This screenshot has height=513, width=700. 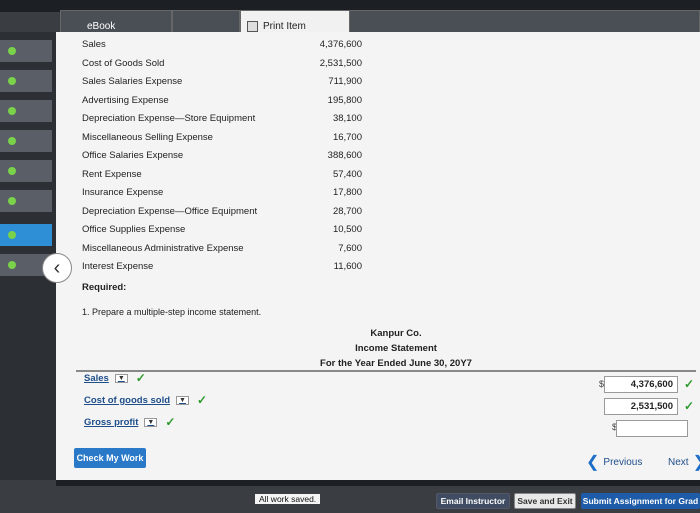 I want to click on account-amount: 57,400, so click(x=347, y=174).